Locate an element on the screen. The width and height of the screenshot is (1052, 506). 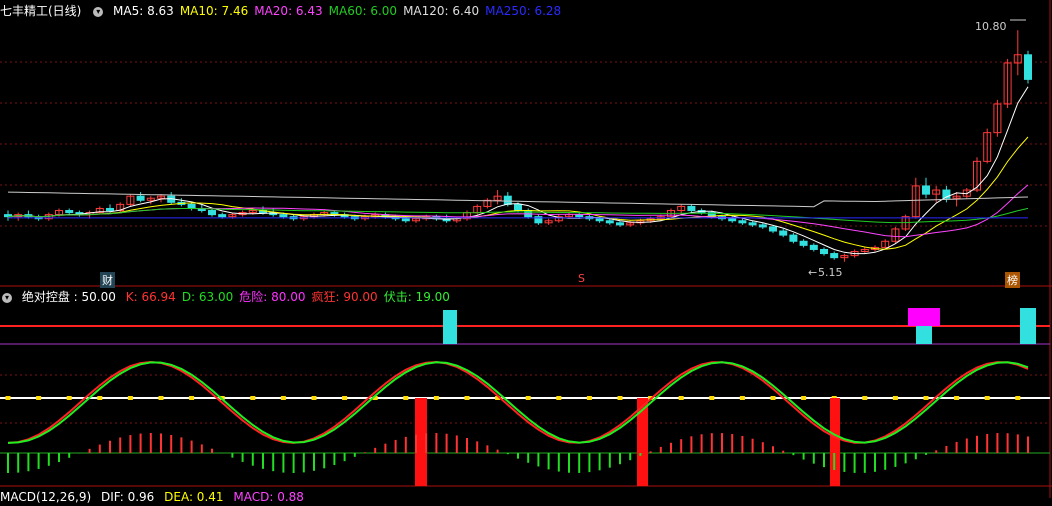
ma-legend-item: MA250: 6.28 is located at coordinates (523, 11).